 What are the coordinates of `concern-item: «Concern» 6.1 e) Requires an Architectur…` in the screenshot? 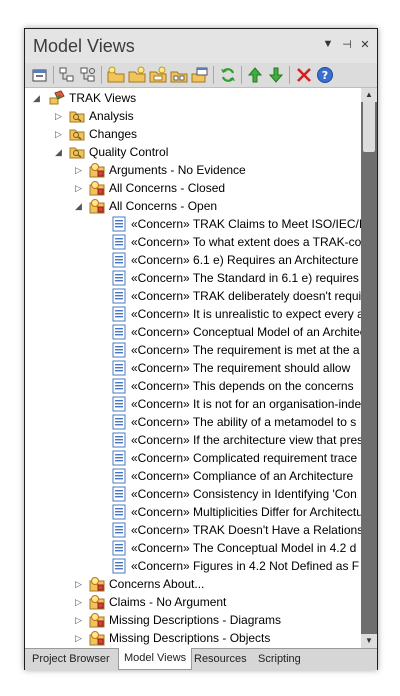 It's located at (193, 260).